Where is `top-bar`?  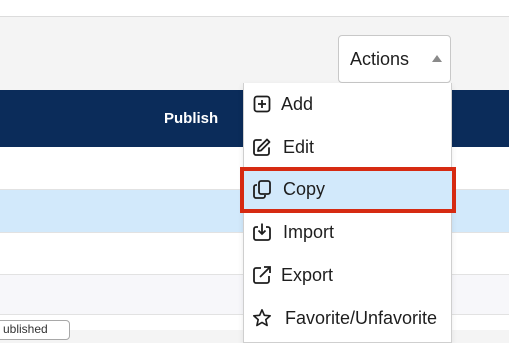 top-bar is located at coordinates (254, 8).